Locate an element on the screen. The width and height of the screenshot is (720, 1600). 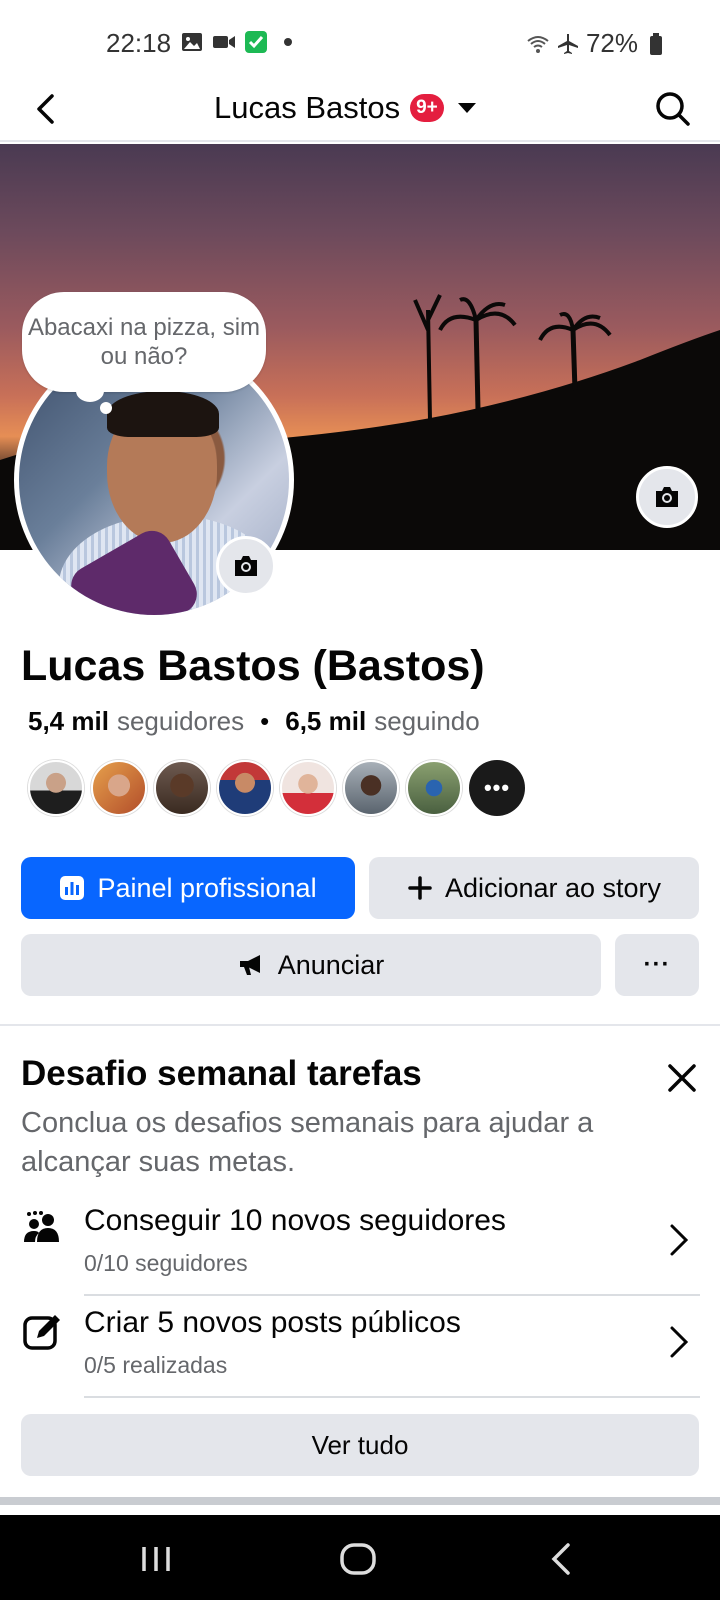
see-all-button: Ver tudo is located at coordinates (360, 1445).